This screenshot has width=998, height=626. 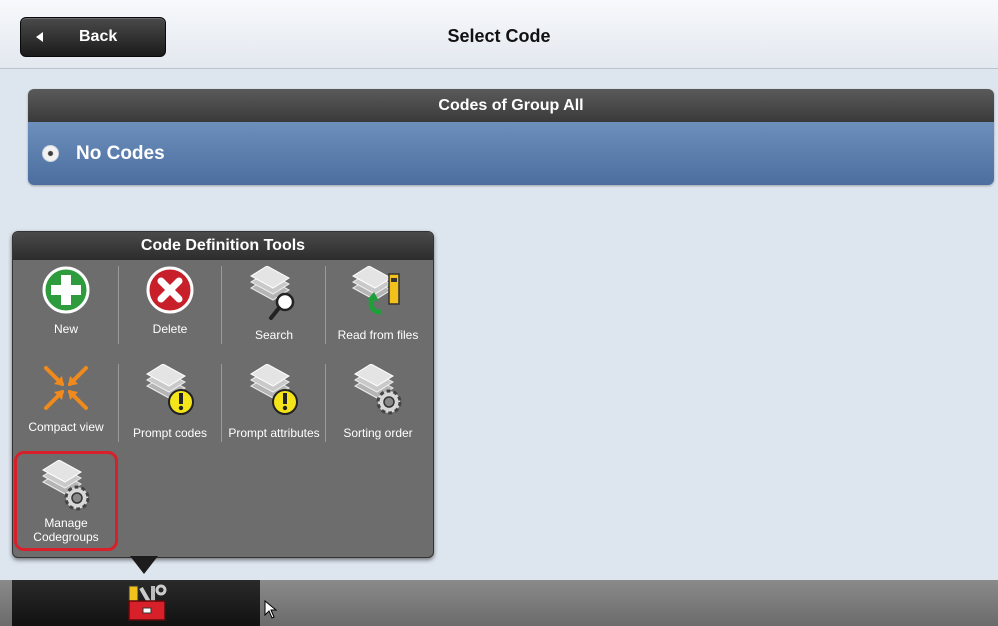 What do you see at coordinates (376, 290) in the screenshot?
I see `read-files-icon` at bounding box center [376, 290].